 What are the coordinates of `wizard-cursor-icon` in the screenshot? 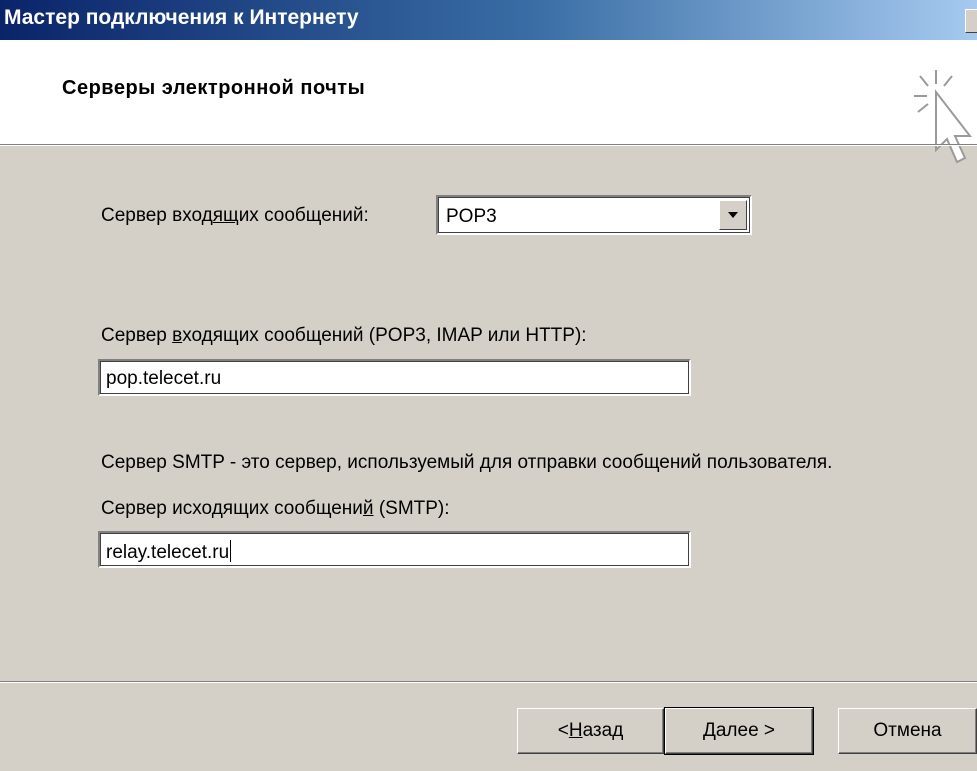 It's located at (943, 117).